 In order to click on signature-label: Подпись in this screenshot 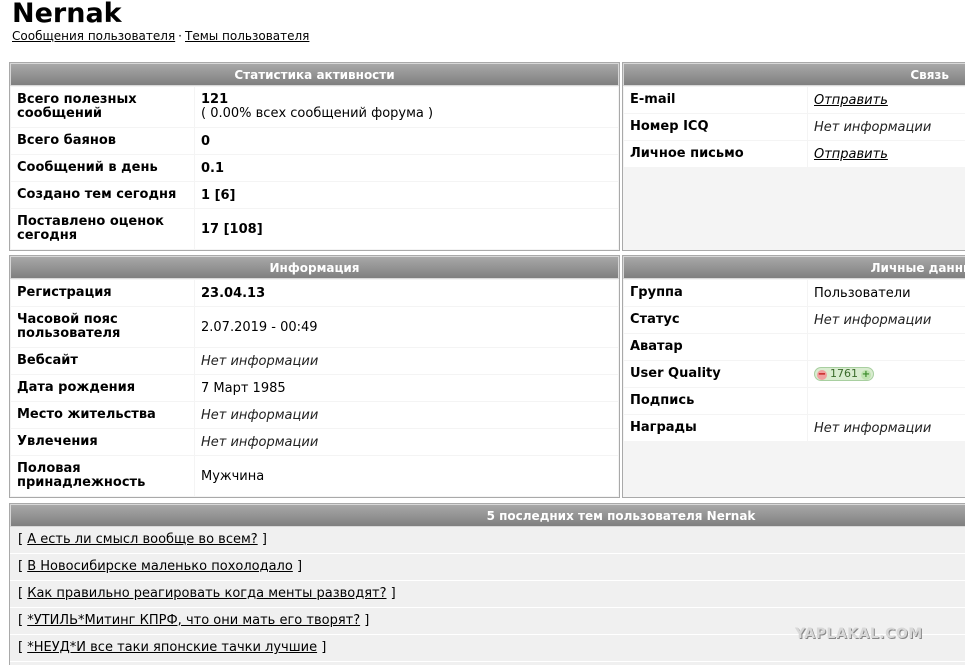, I will do `click(715, 401)`.